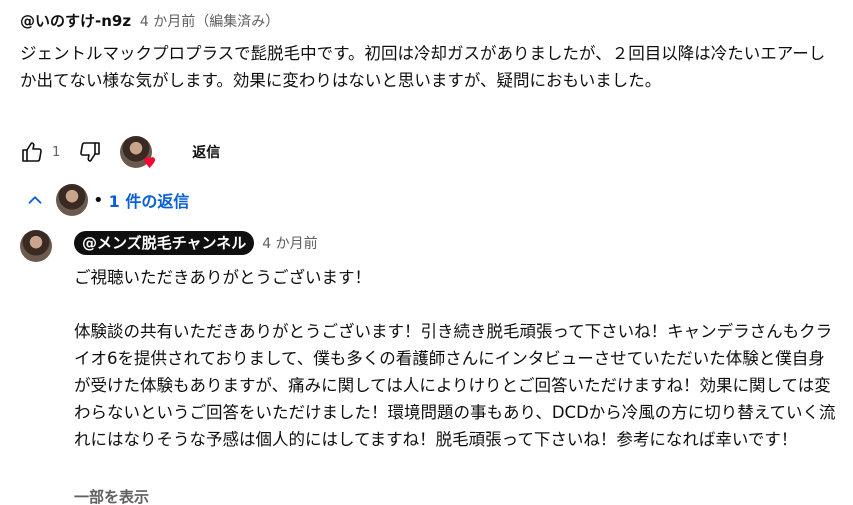 This screenshot has width=853, height=505. I want to click on show-less-button: 一部を表示, so click(111, 495).